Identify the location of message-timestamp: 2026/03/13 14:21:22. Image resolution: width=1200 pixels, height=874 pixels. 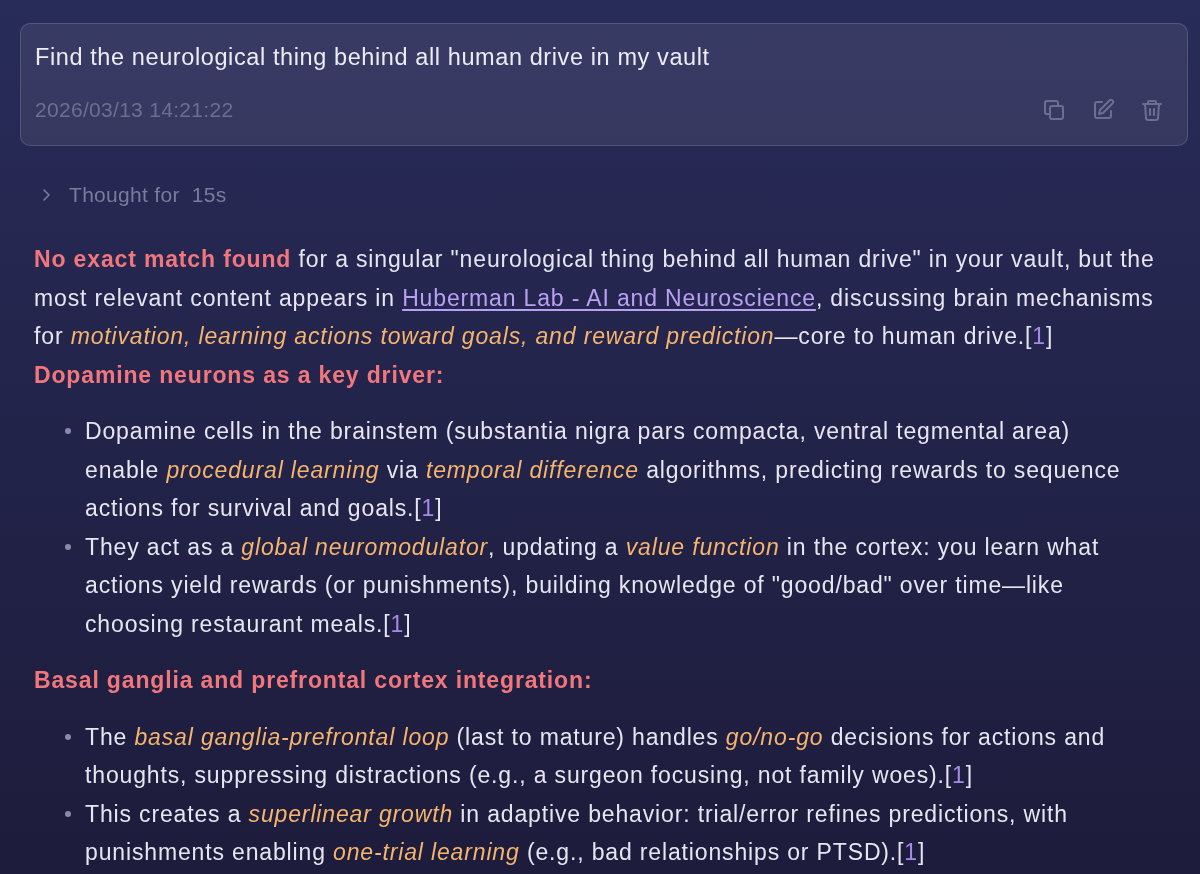
(134, 110).